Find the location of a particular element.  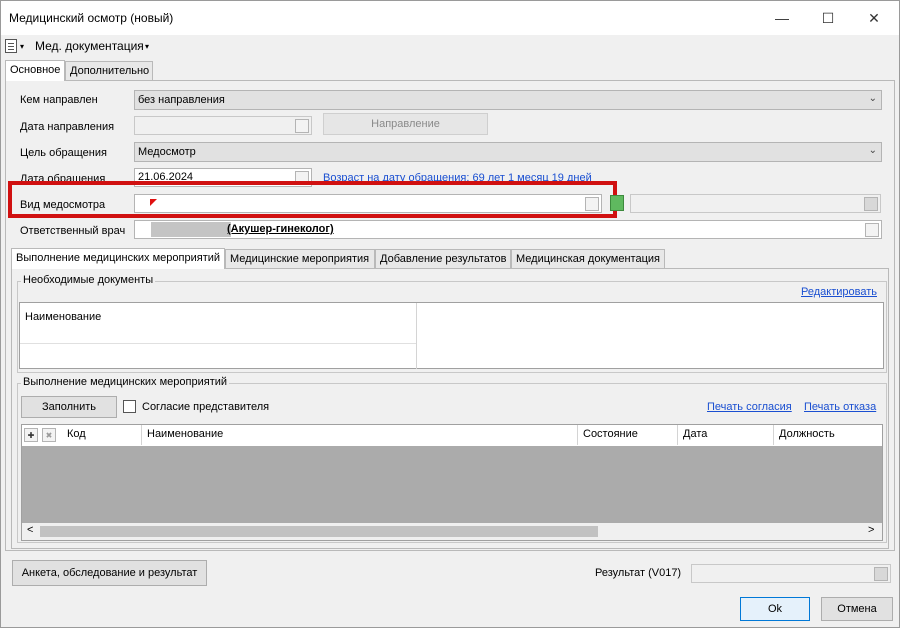

activities-group-title: Выполнение медицинских мероприятий is located at coordinates (125, 382).